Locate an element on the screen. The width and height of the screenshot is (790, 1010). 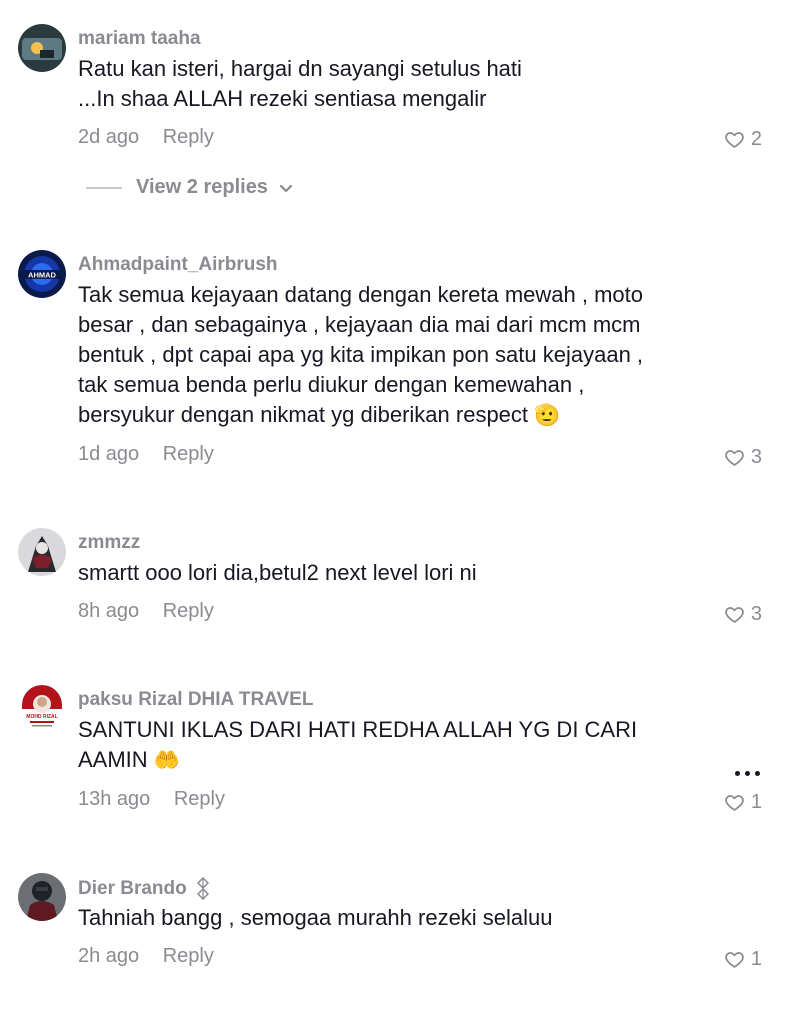
palms-up-emoji: 🤲 is located at coordinates (166, 760).